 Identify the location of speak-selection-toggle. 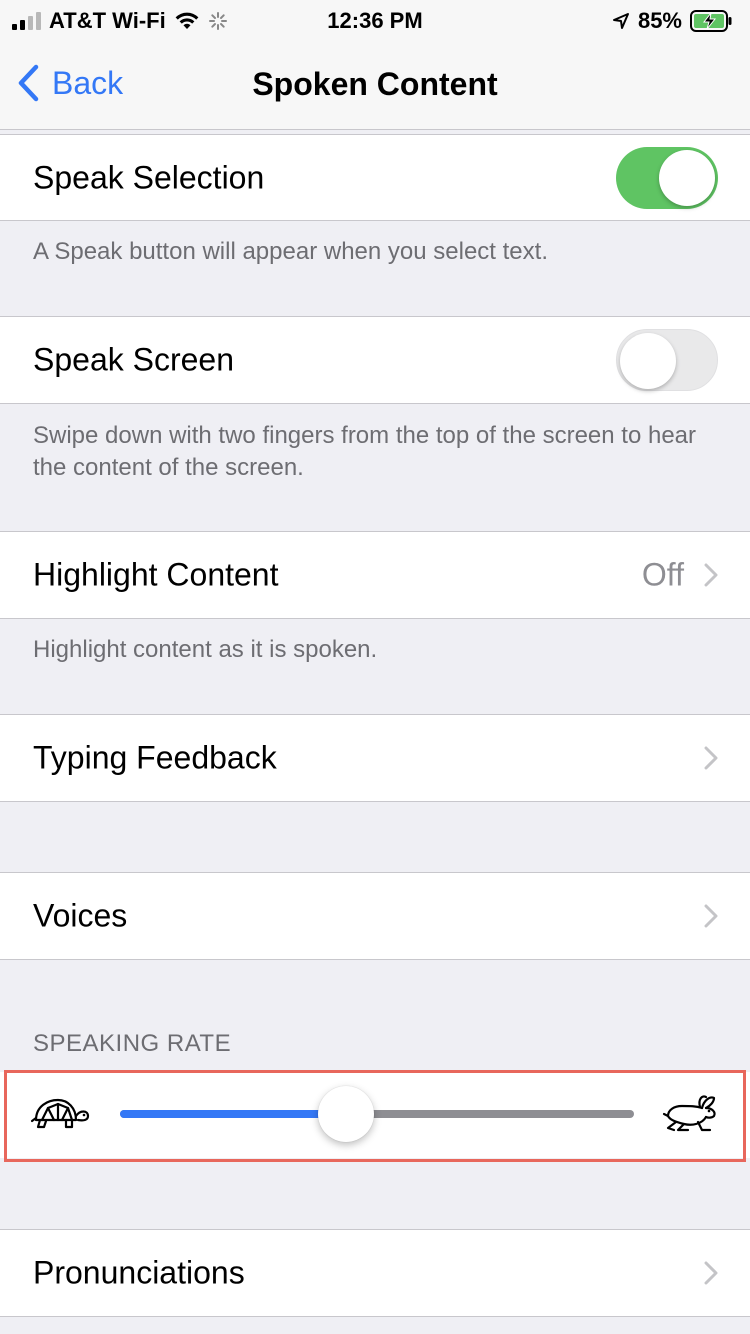
(667, 177).